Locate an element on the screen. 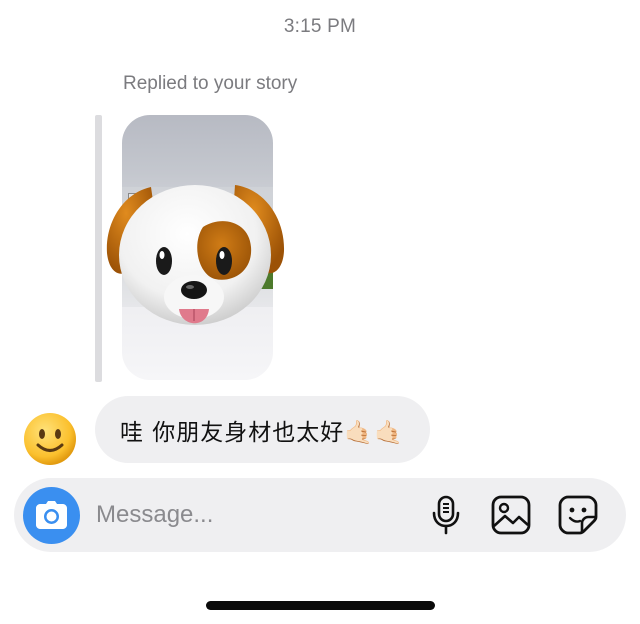 This screenshot has height=624, width=640. image-icon is located at coordinates (511, 515).